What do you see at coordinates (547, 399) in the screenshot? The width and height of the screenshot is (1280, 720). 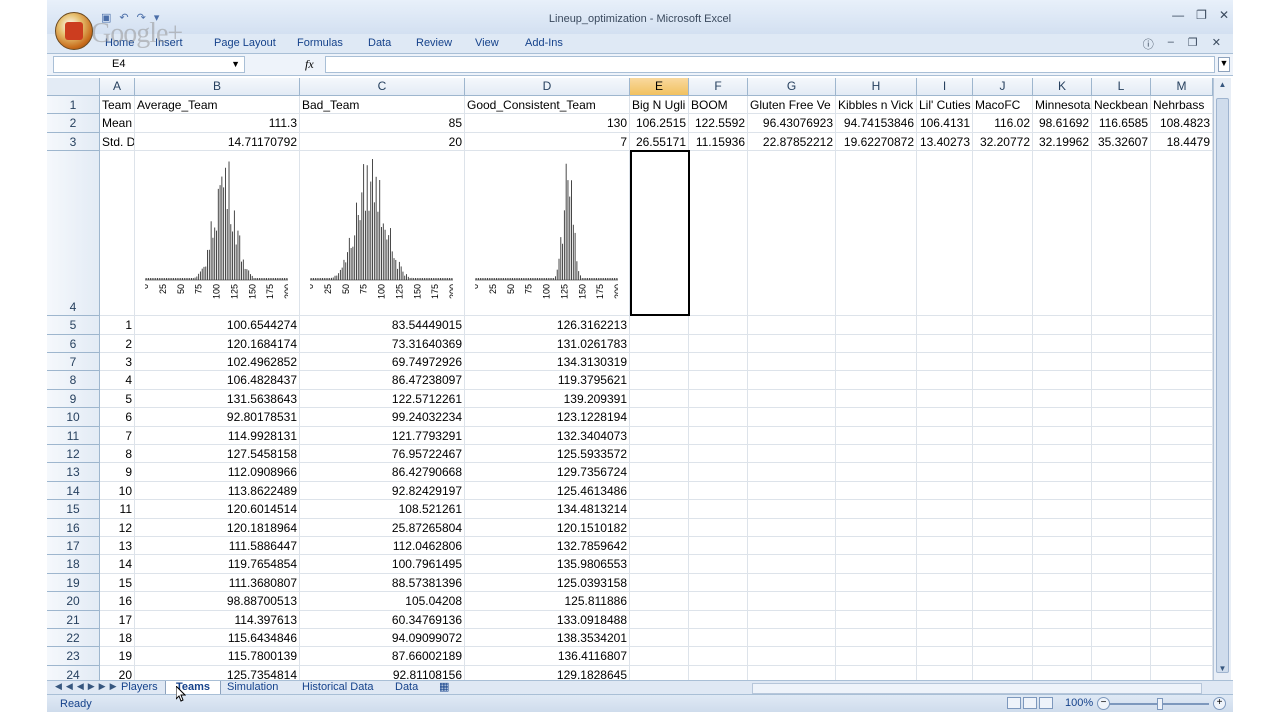 I see `cell: 139.209391` at bounding box center [547, 399].